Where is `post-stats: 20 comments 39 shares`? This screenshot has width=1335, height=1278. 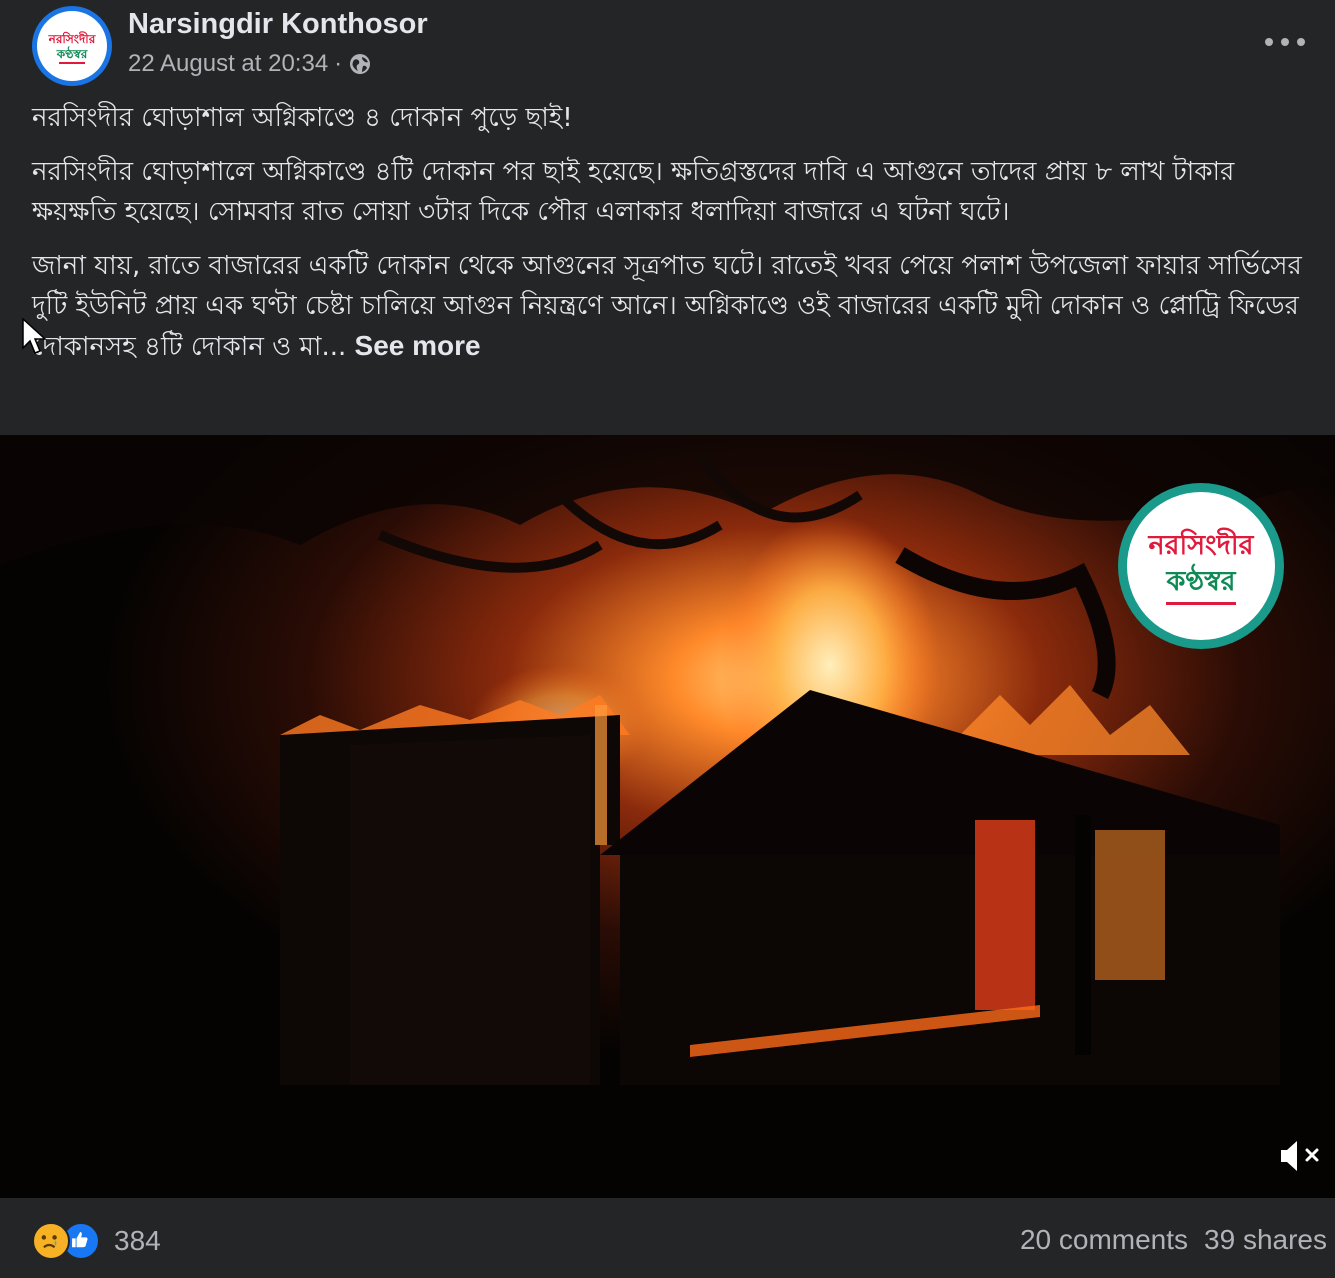
post-stats: 20 comments 39 shares is located at coordinates (1173, 1240).